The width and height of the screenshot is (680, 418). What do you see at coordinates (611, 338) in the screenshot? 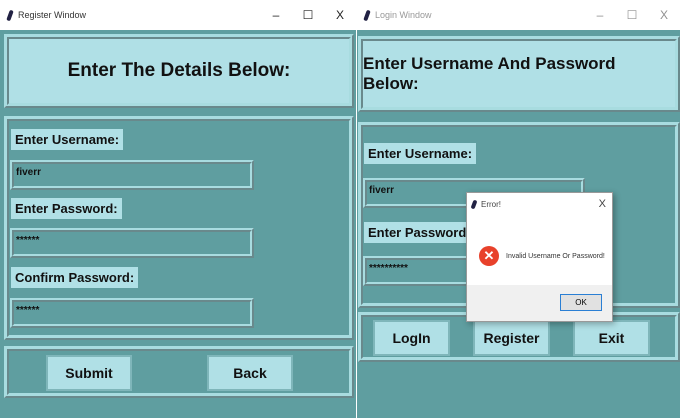
I see `exit-button: Exit` at bounding box center [611, 338].